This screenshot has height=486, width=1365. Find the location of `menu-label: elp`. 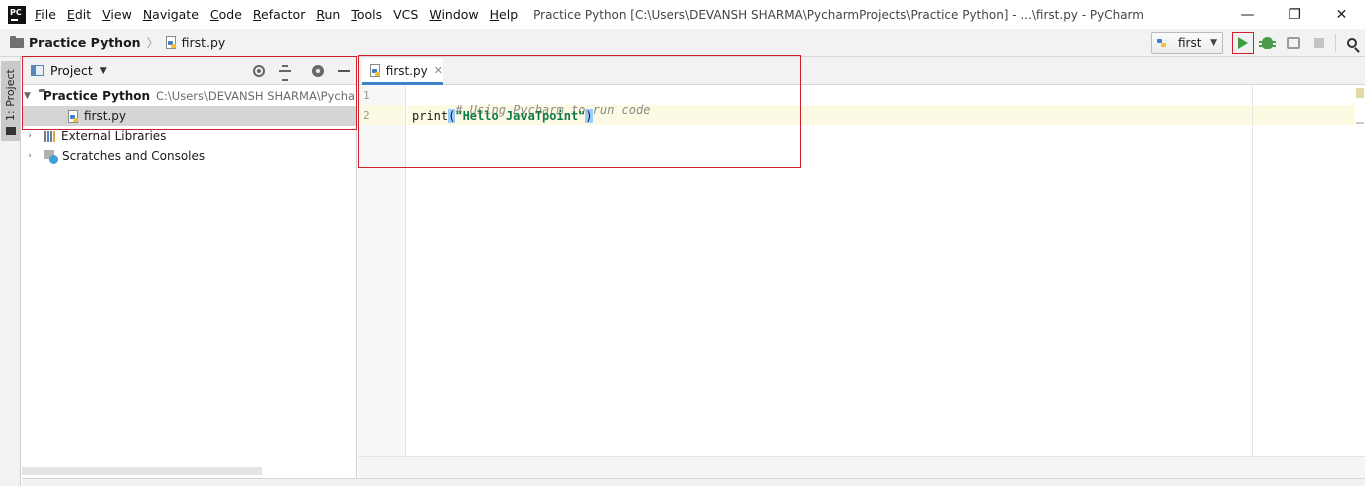

menu-label: elp is located at coordinates (509, 14).